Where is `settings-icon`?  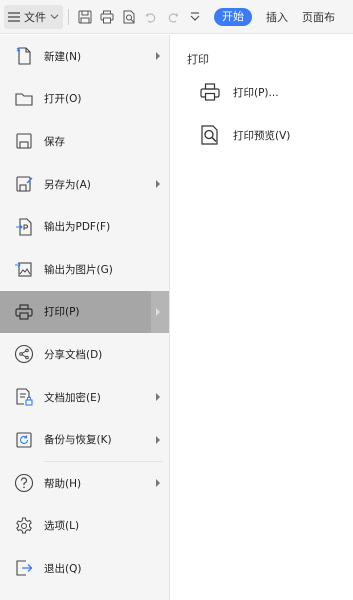
settings-icon is located at coordinates (24, 526).